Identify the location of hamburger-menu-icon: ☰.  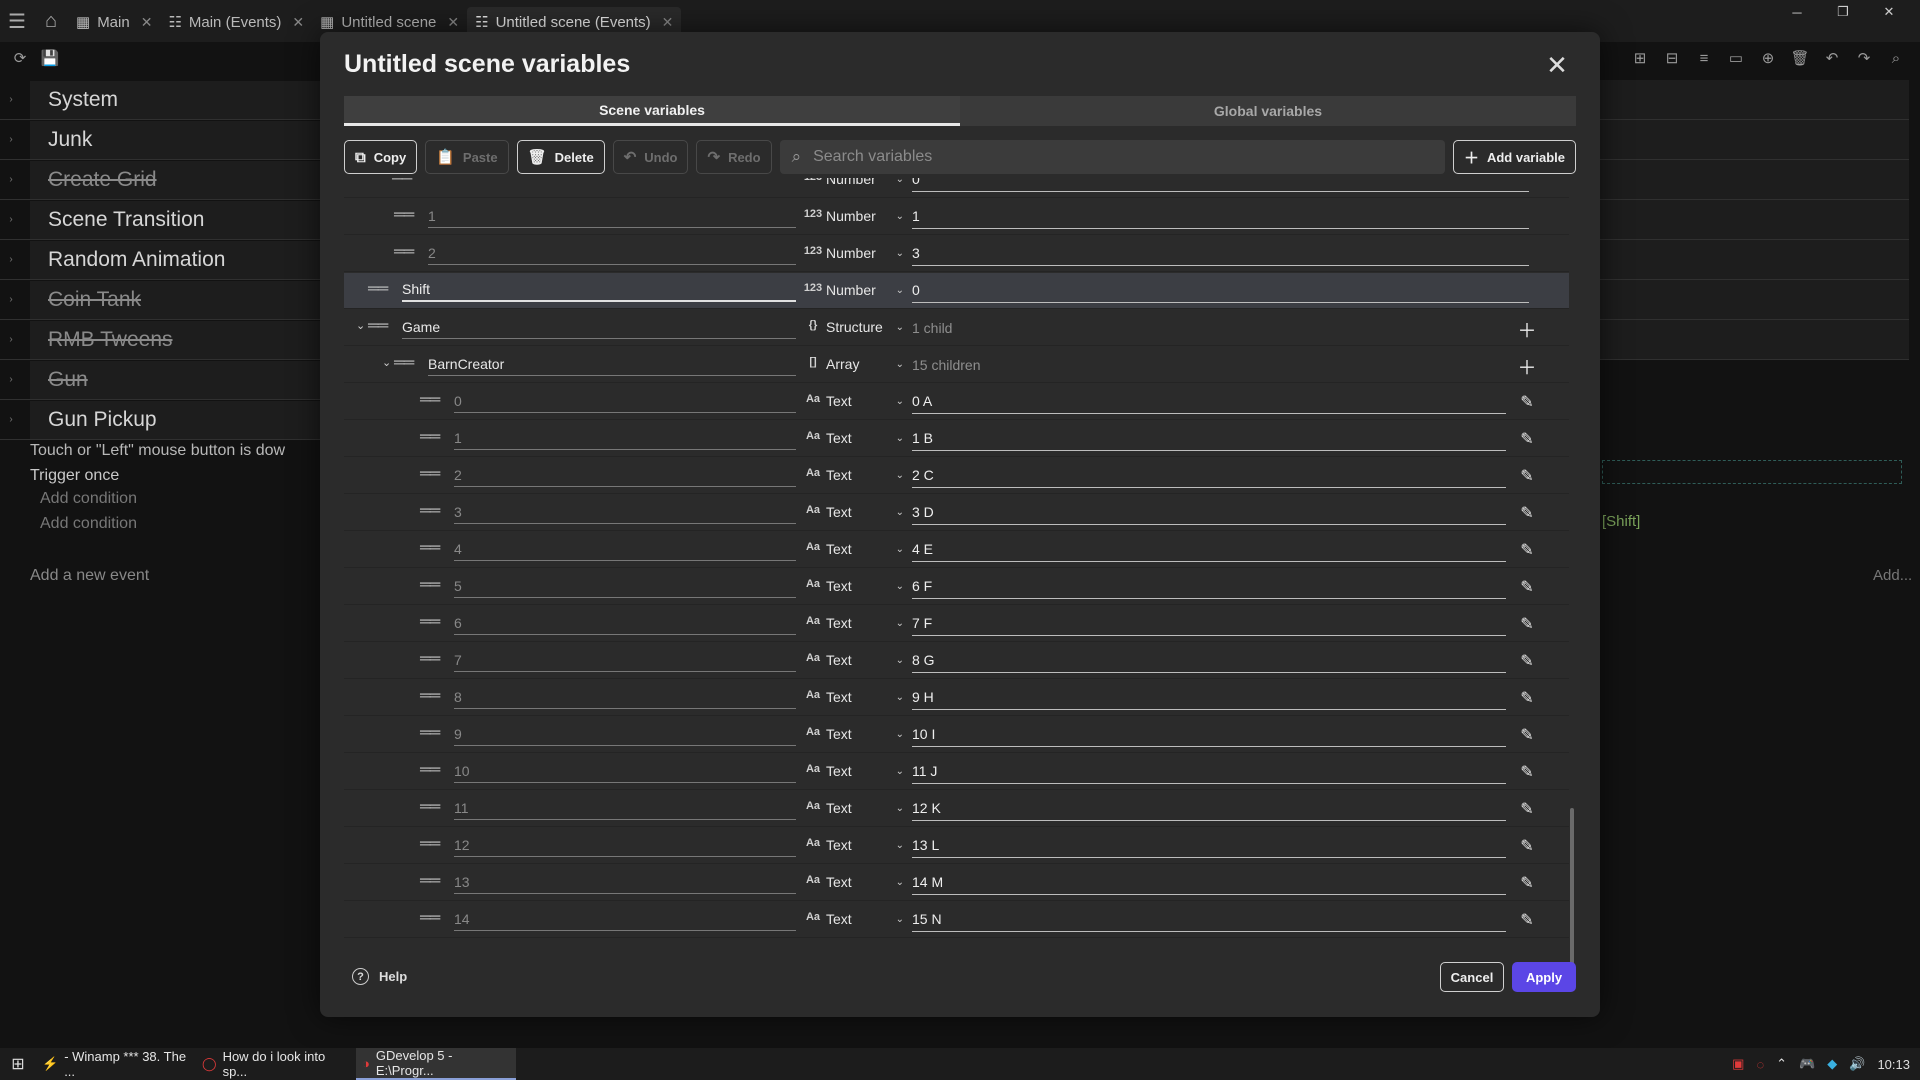
(17, 21).